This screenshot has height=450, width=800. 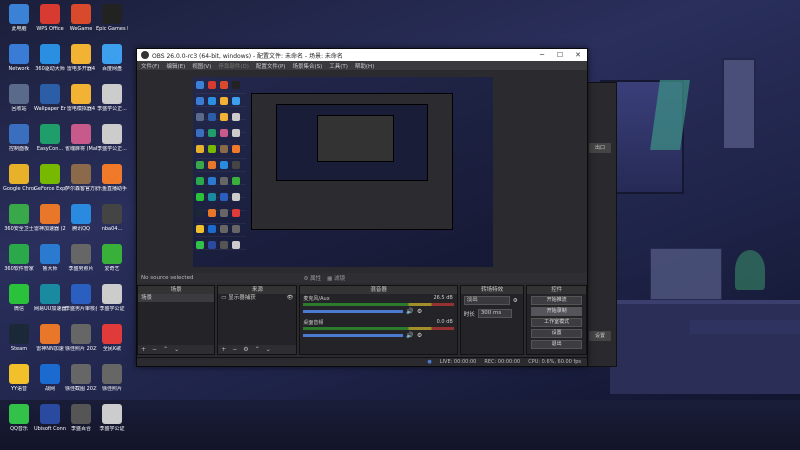 What do you see at coordinates (81, 269) in the screenshot?
I see `desktop-icon-label: 李盛男照片` at bounding box center [81, 269].